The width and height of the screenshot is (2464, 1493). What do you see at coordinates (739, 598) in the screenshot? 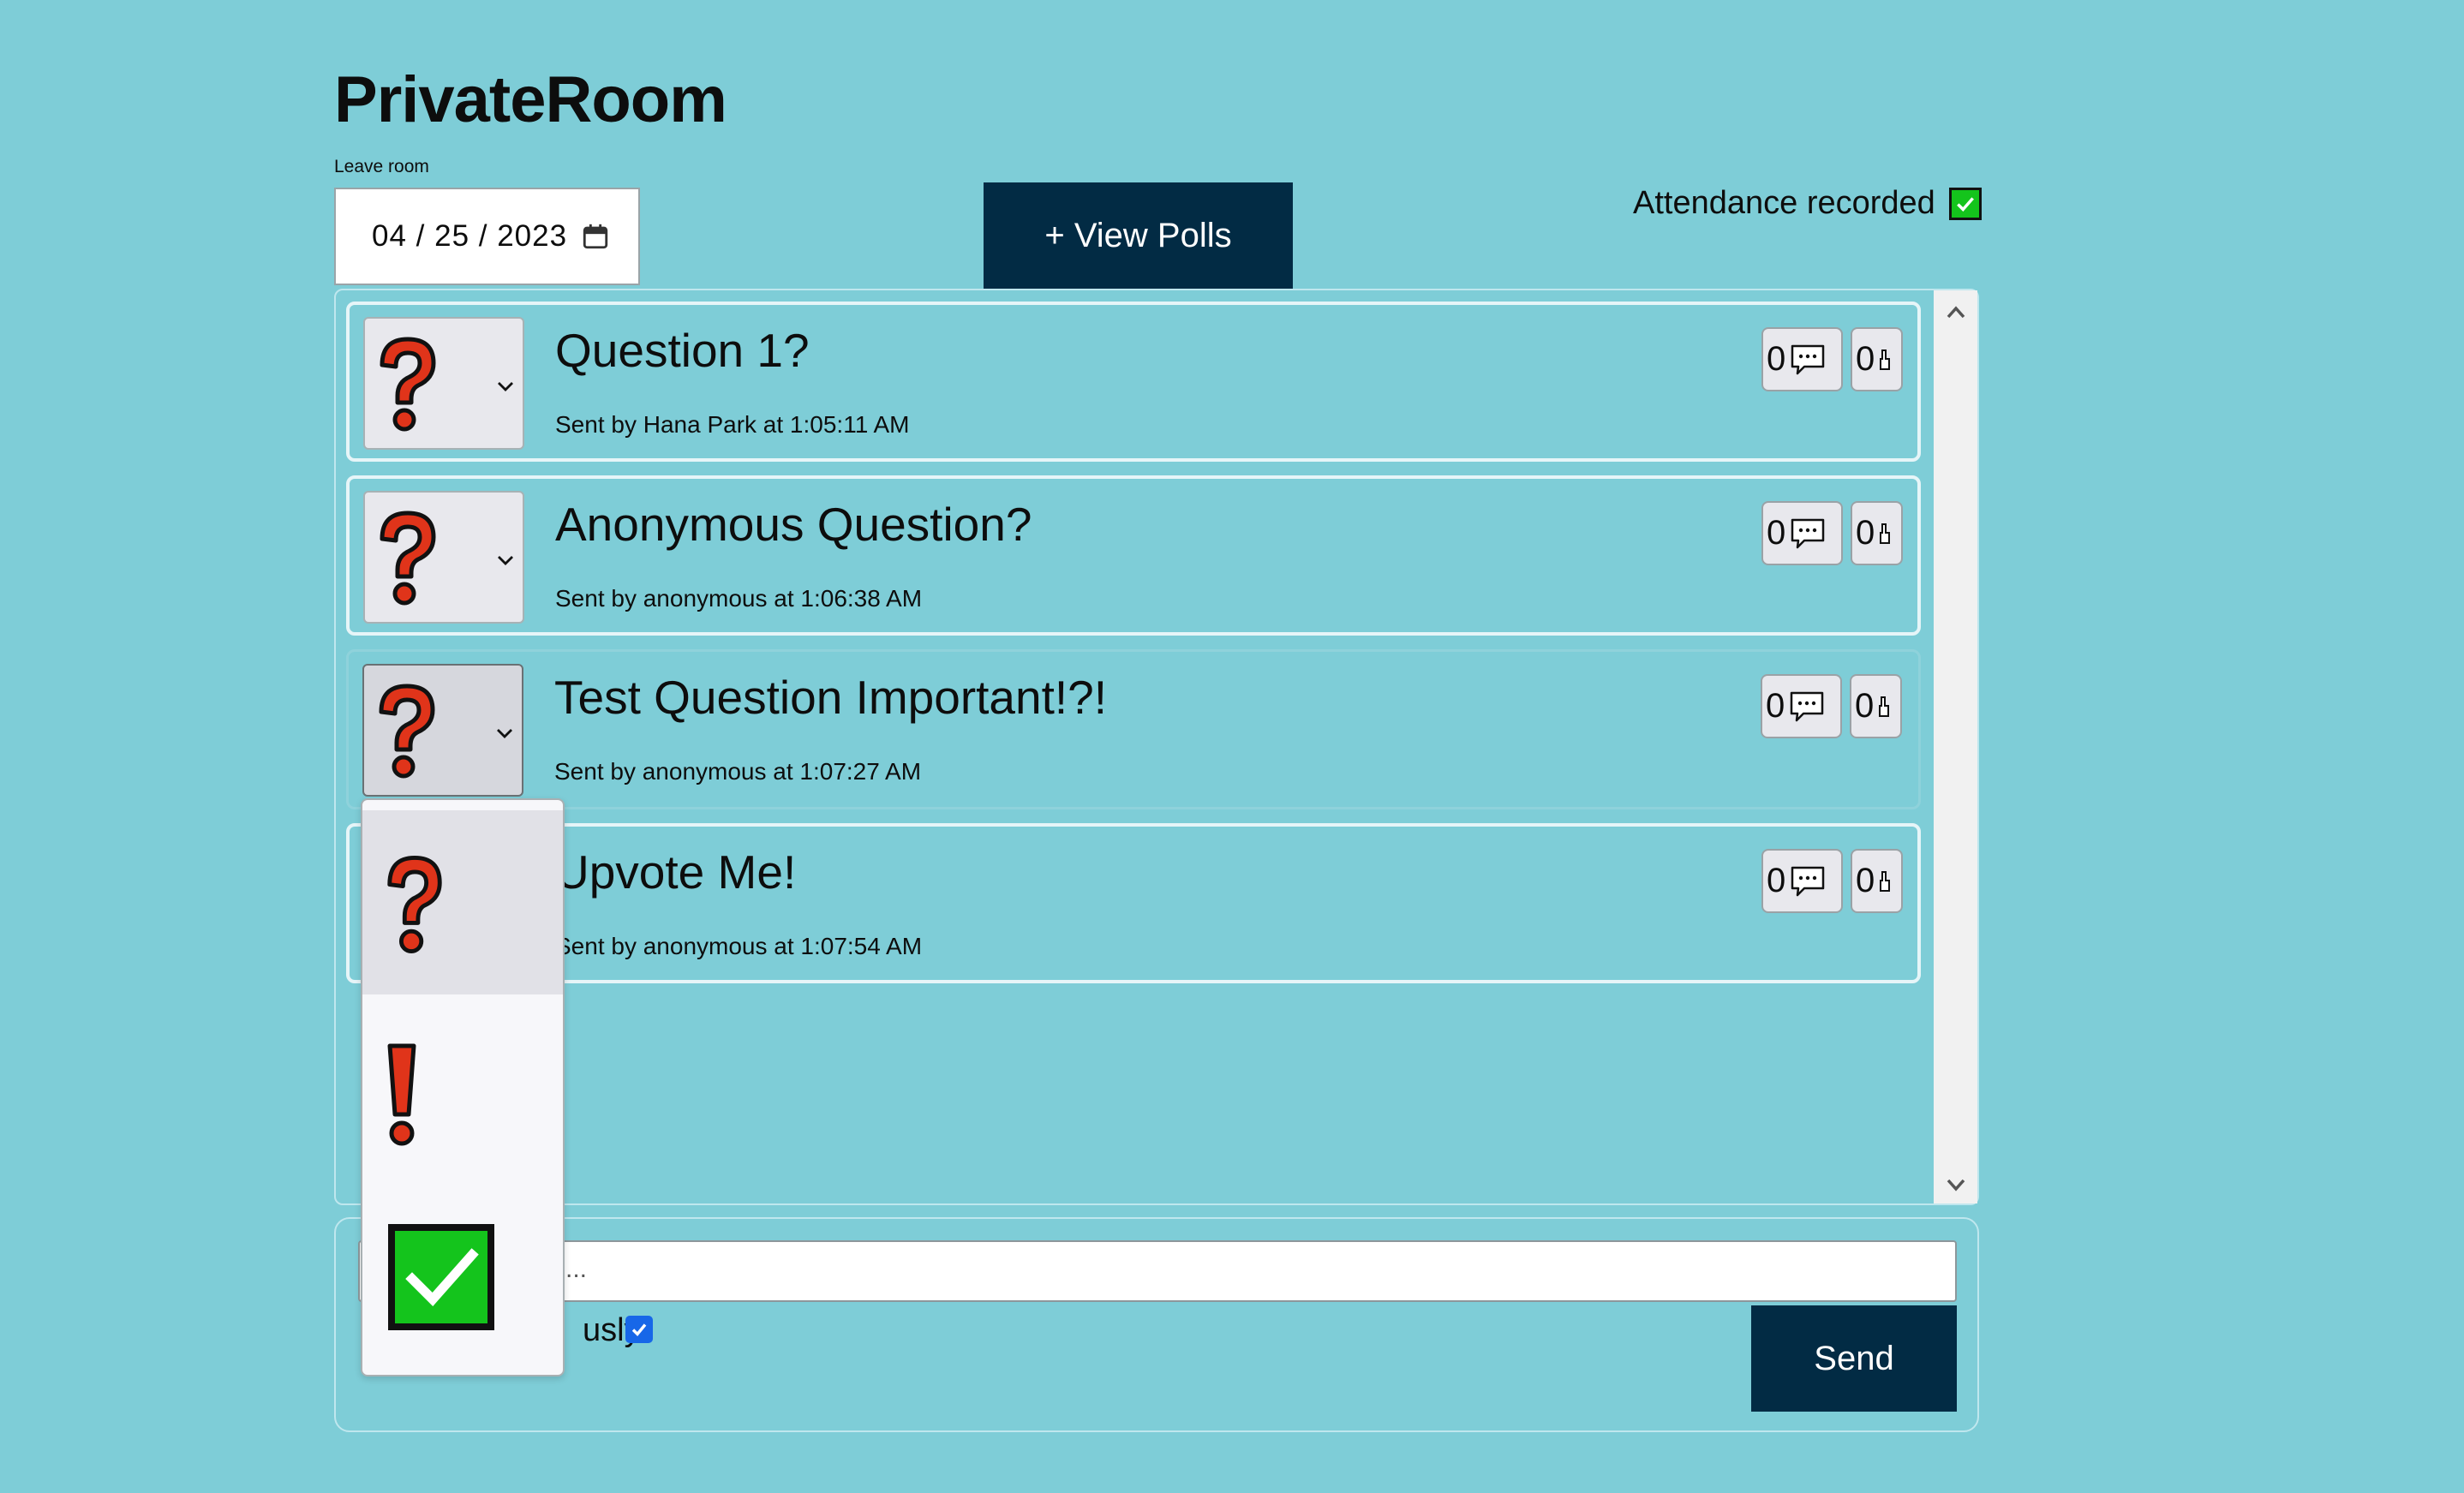
I see `question-meta: Sent by anonymous at 1:06:38 AM` at bounding box center [739, 598].